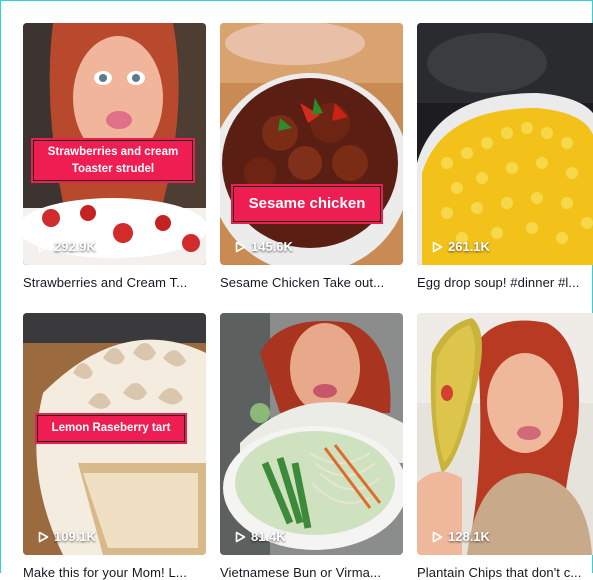  I want to click on video-thumbnail: 81.4K, so click(311, 434).